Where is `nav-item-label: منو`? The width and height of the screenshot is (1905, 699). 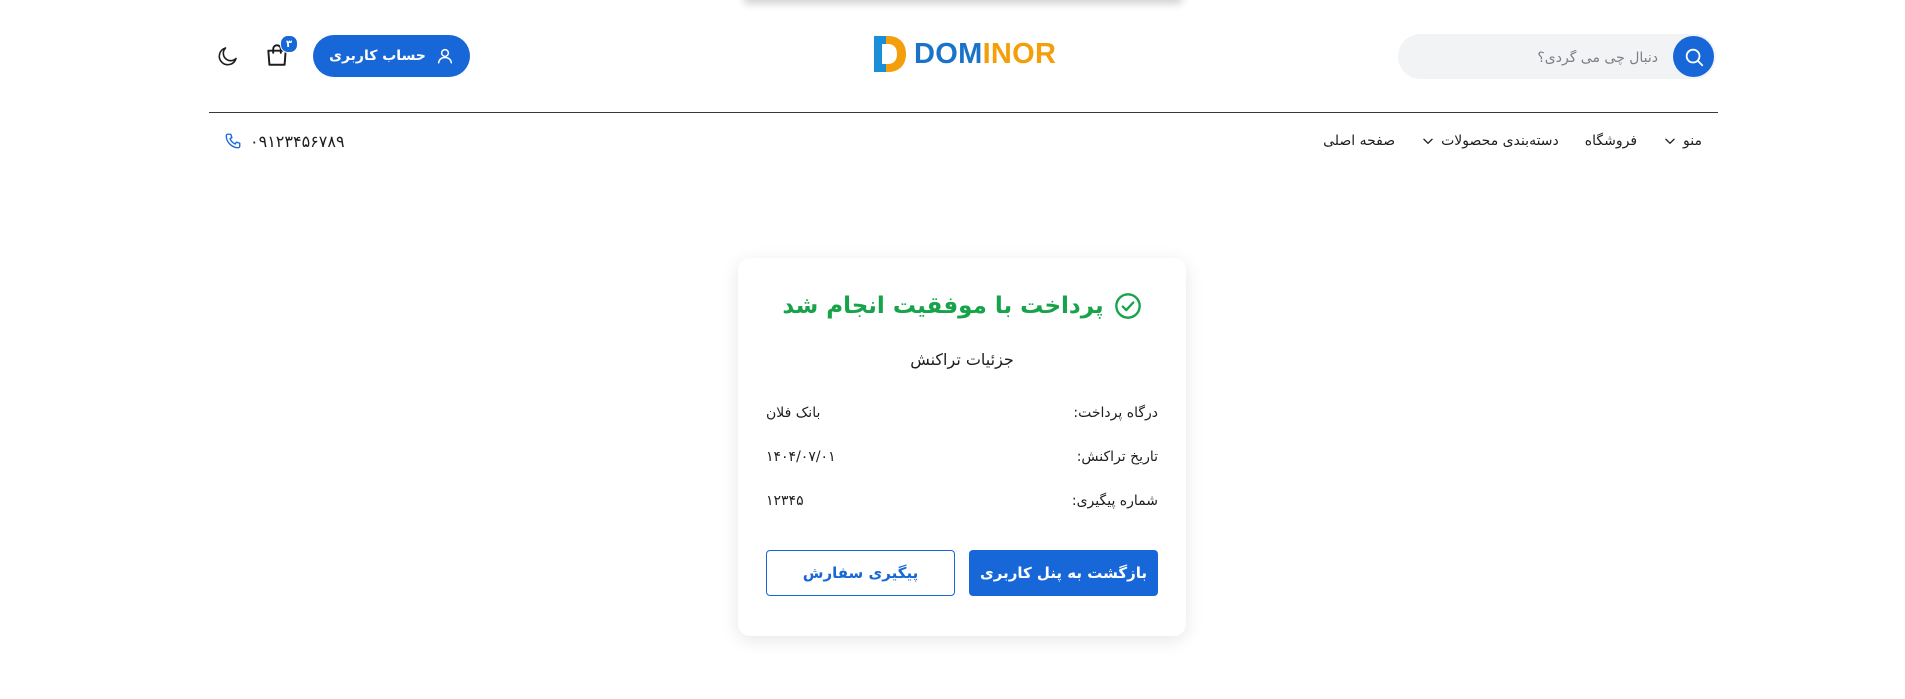 nav-item-label: منو is located at coordinates (1692, 141).